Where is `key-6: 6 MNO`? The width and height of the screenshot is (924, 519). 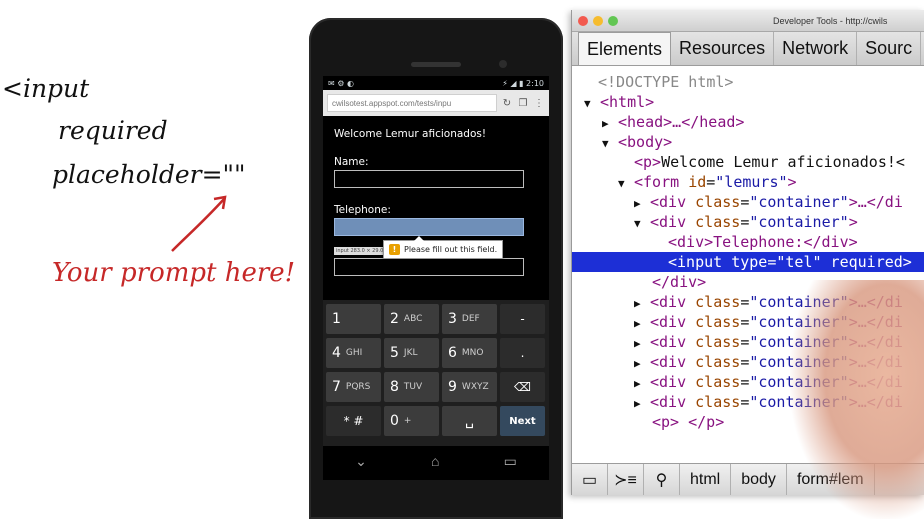
key-6: 6 MNO is located at coordinates (469, 353).